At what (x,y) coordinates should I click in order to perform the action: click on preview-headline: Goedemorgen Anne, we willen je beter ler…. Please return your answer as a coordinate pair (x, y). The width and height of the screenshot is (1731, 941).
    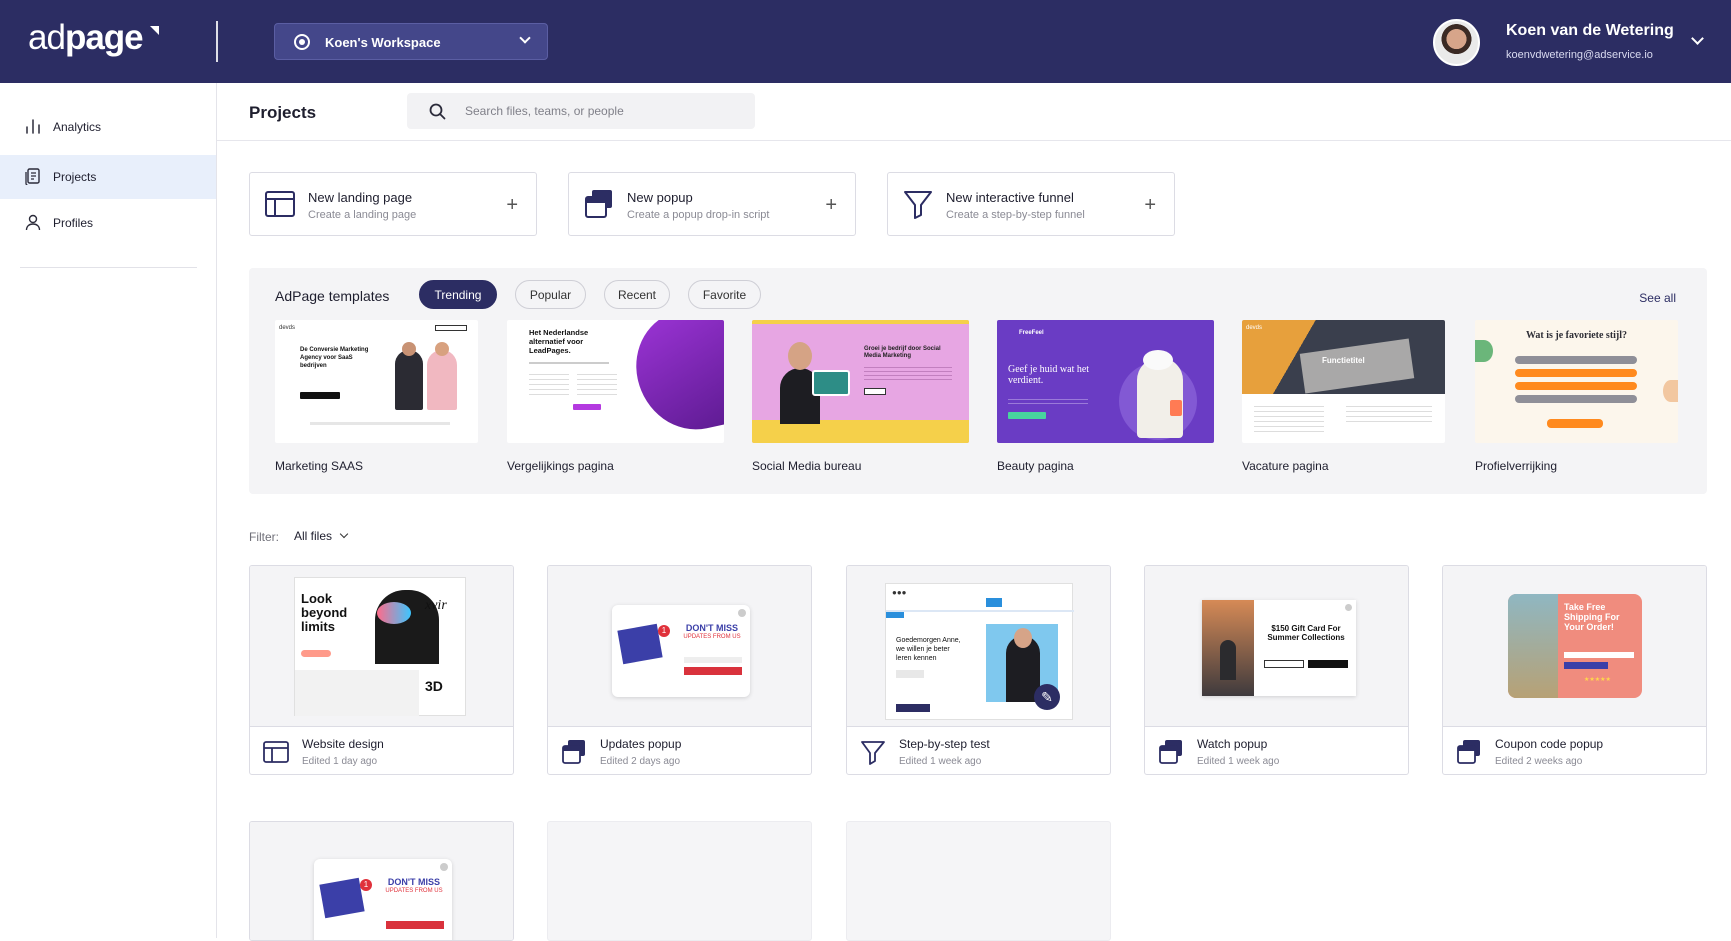
    Looking at the image, I should click on (928, 649).